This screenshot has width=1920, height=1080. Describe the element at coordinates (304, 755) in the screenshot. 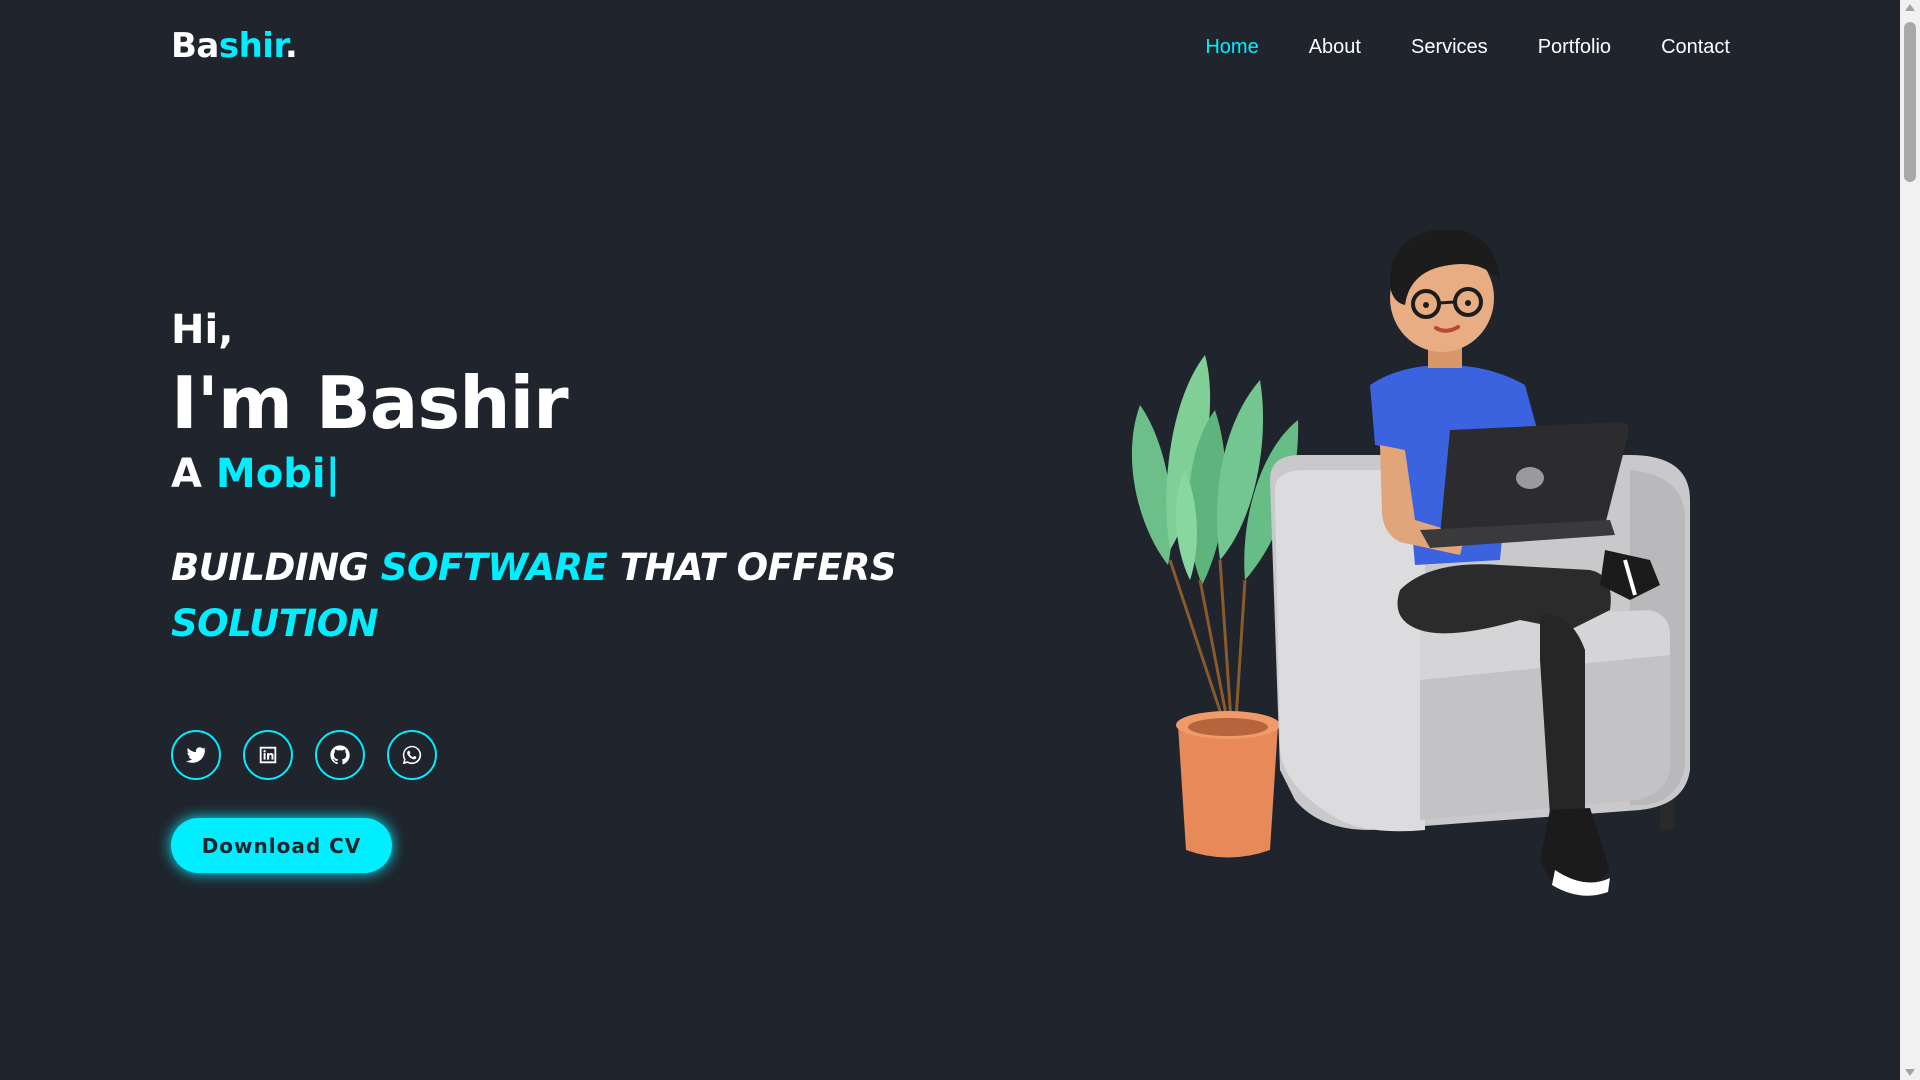

I see `social-links` at that location.